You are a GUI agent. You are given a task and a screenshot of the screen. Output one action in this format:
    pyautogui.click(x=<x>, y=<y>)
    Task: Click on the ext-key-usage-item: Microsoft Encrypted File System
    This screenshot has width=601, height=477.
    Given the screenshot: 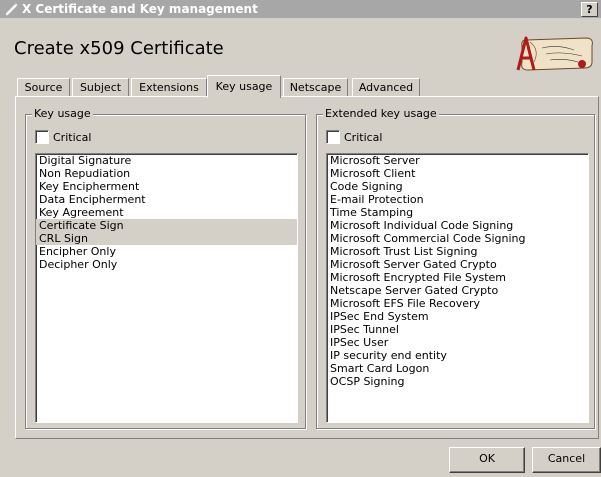 What is the action you would take?
    pyautogui.click(x=457, y=277)
    